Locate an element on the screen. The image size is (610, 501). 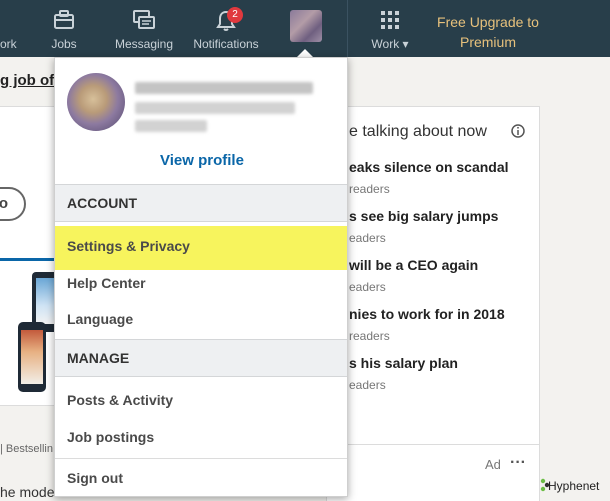
profile-avatar is located at coordinates (96, 102).